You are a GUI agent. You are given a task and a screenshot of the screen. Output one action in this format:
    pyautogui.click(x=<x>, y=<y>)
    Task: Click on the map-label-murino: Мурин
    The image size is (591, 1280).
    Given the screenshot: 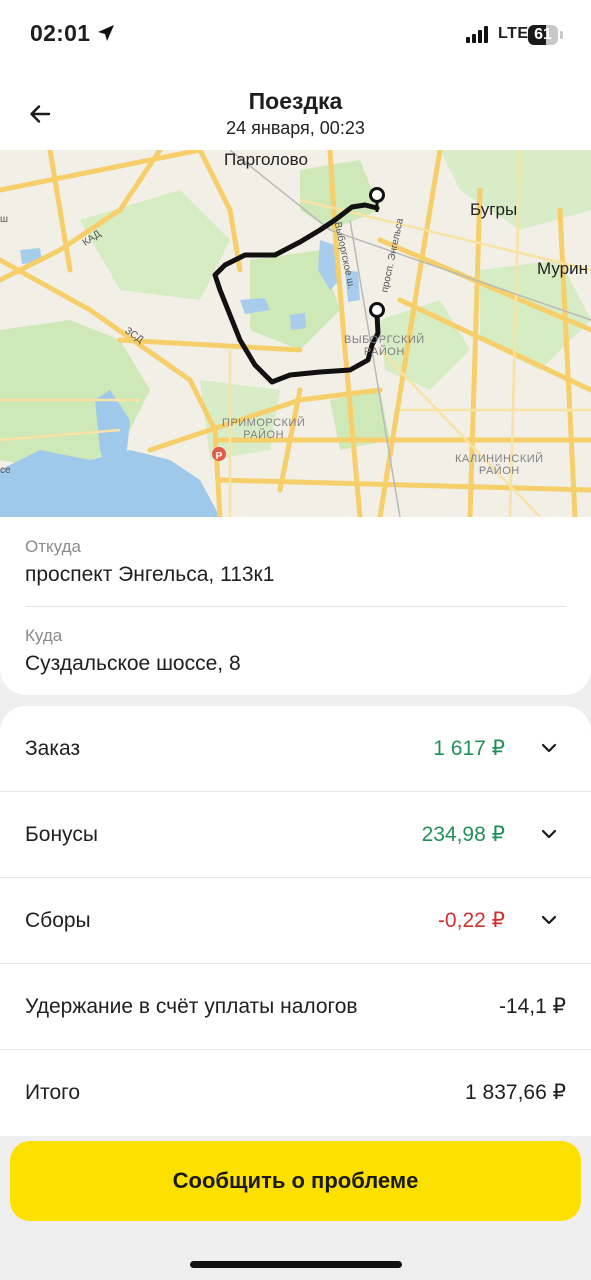 What is the action you would take?
    pyautogui.click(x=562, y=268)
    